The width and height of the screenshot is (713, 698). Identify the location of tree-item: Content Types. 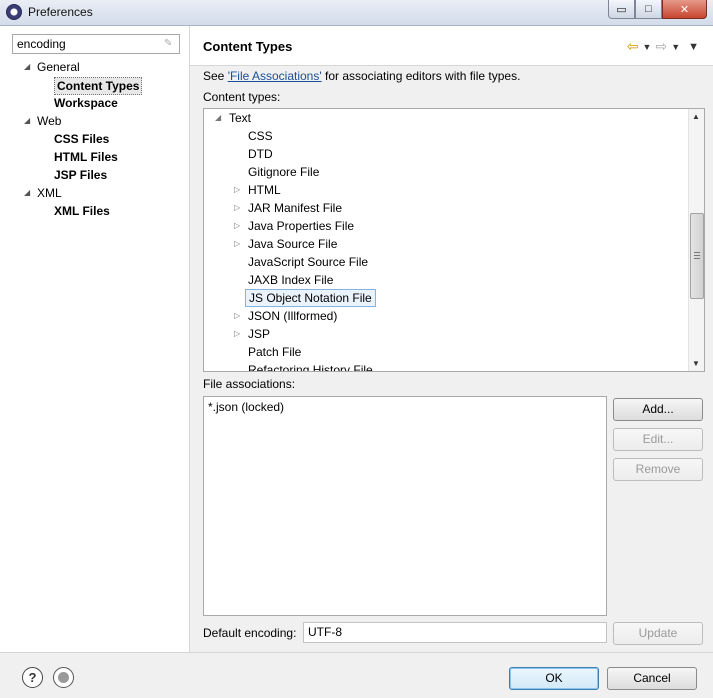
(95, 85).